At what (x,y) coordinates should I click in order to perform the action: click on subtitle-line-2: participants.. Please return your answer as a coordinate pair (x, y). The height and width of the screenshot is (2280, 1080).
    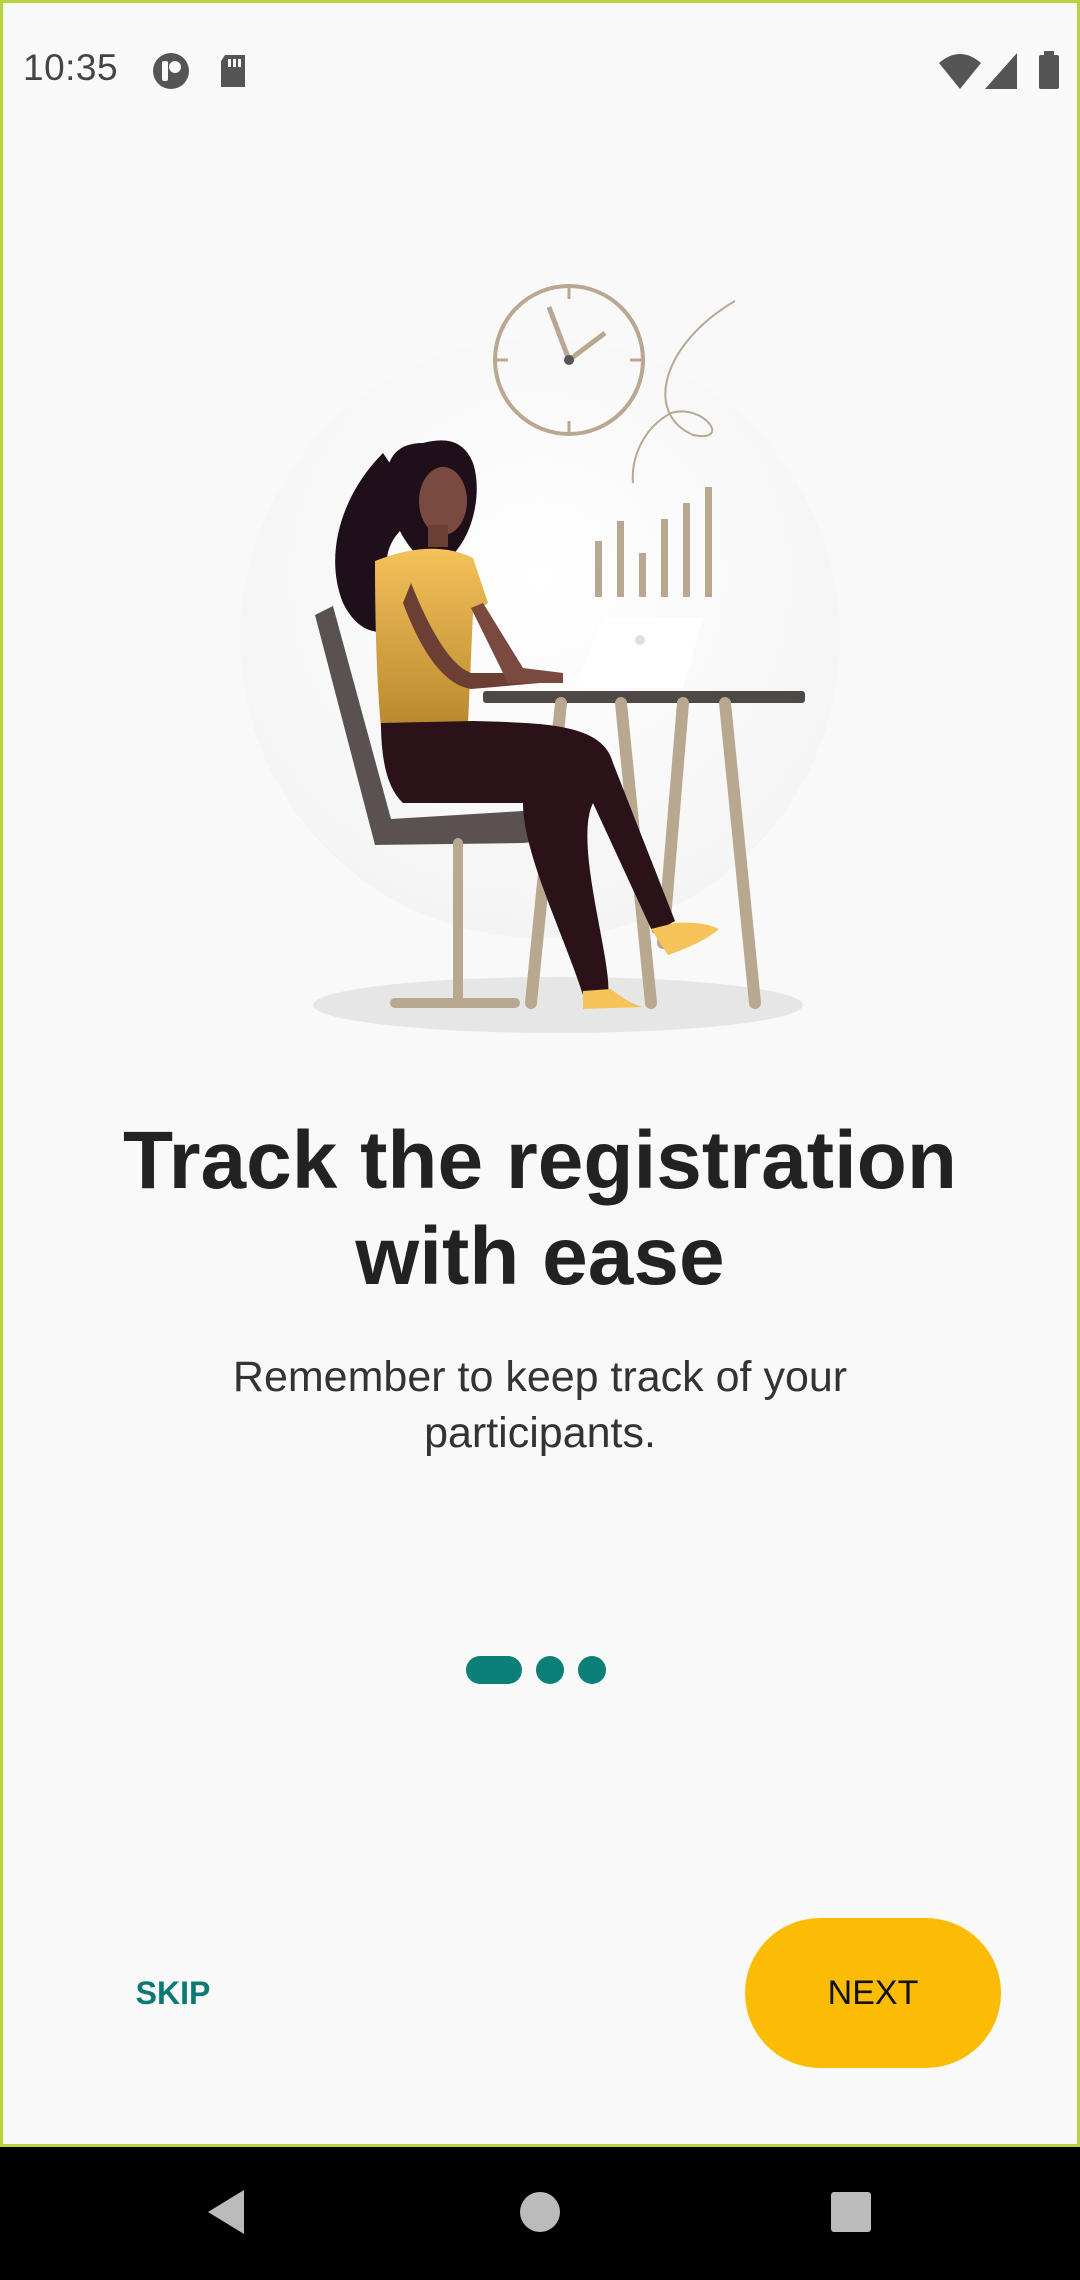
    Looking at the image, I should click on (540, 1433).